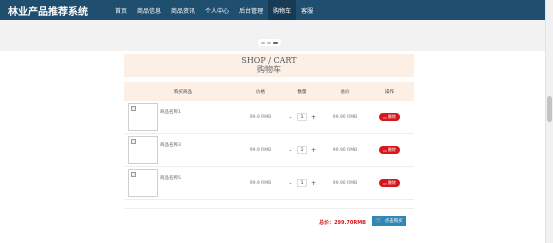 The width and height of the screenshot is (553, 243). I want to click on carousel-indicators, so click(269, 42).